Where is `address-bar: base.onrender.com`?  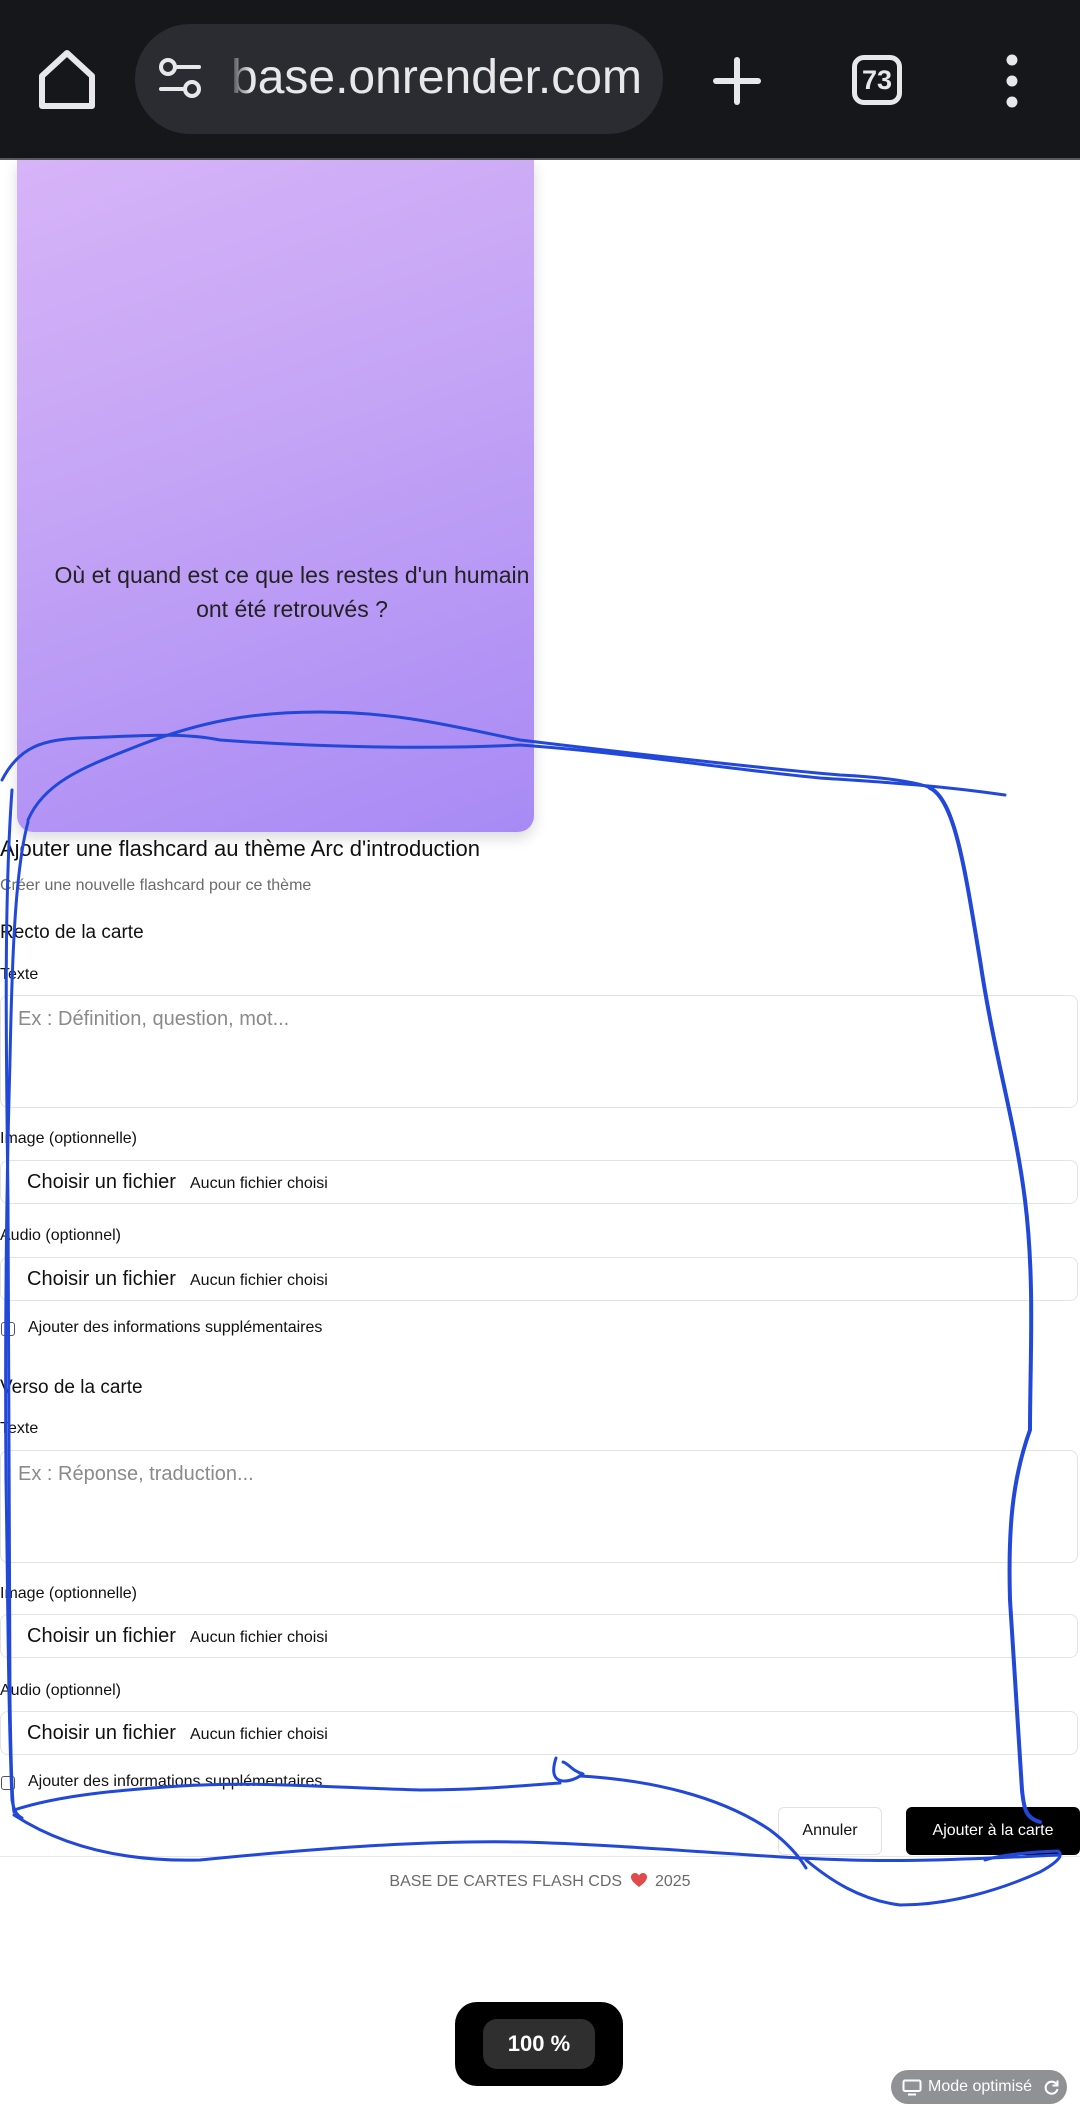
address-bar: base.onrender.com is located at coordinates (399, 79).